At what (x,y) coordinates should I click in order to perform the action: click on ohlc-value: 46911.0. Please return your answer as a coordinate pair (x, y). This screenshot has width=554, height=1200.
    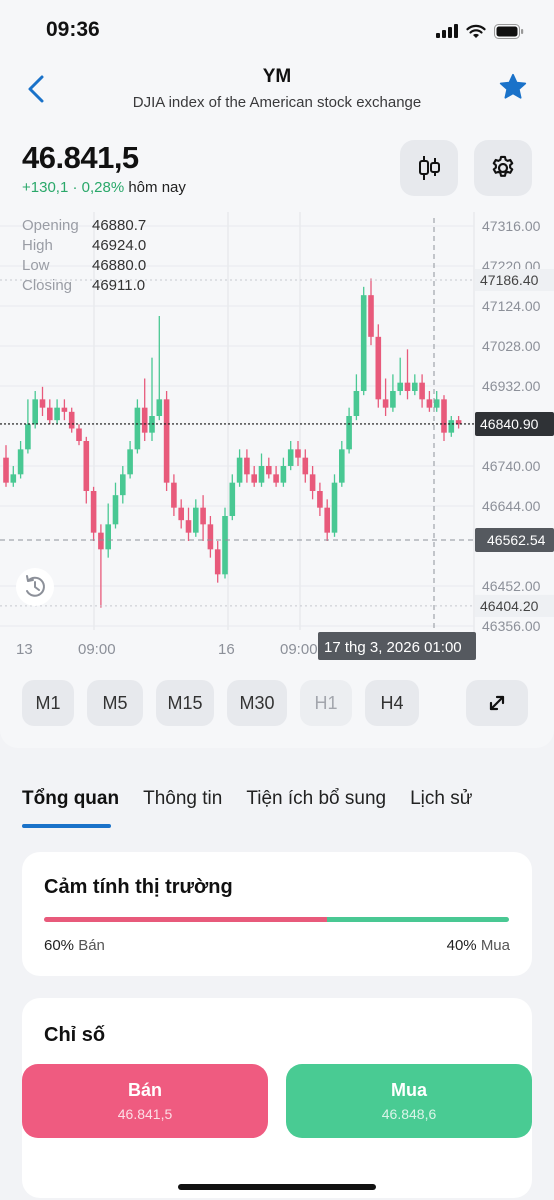
    Looking at the image, I should click on (119, 285).